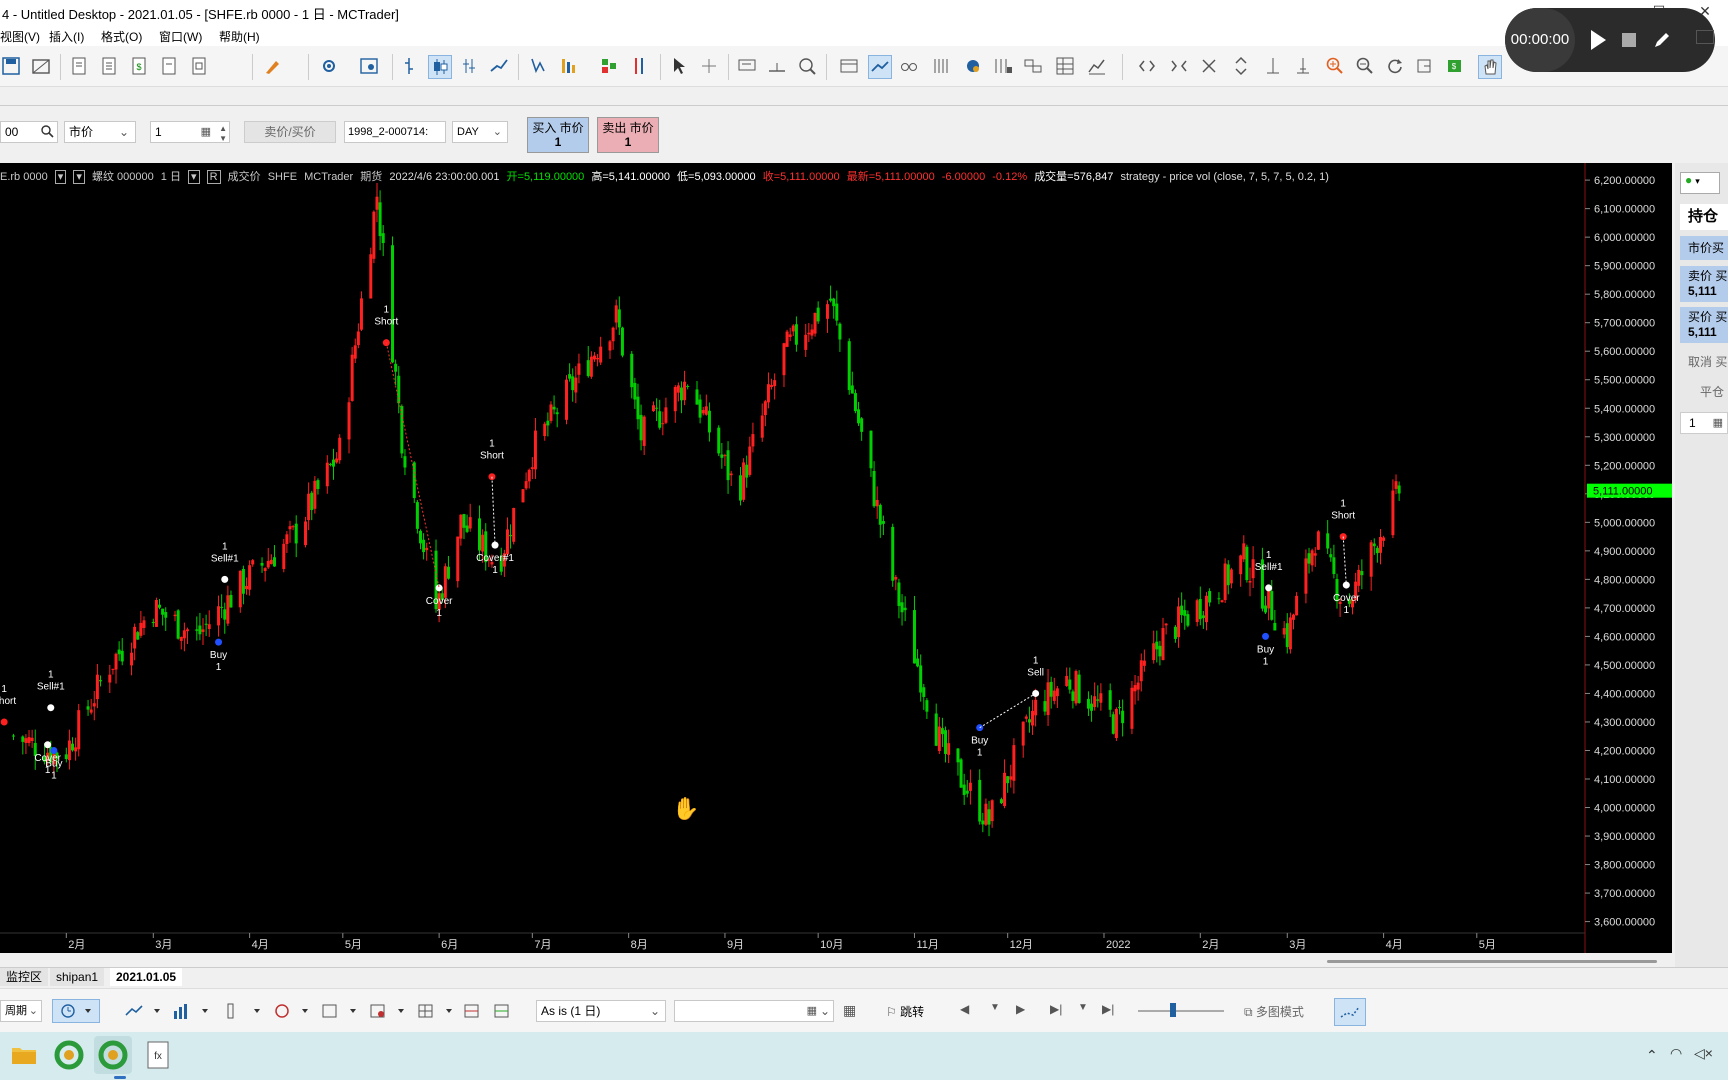 Image resolution: width=1728 pixels, height=1080 pixels. What do you see at coordinates (24, 977) in the screenshot?
I see `tab-monitor: 监控区` at bounding box center [24, 977].